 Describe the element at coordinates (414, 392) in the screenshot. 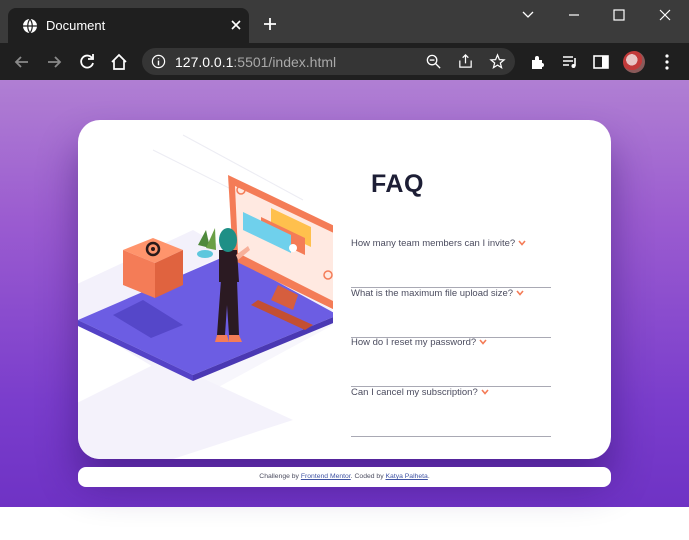

I see `faq-question-label: Can I cancel my subscription?` at that location.